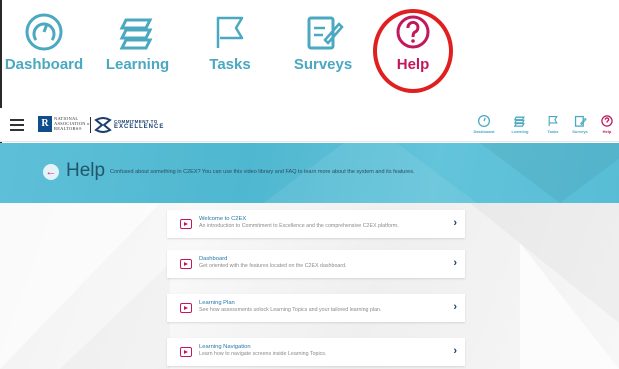 Image resolution: width=619 pixels, height=369 pixels. What do you see at coordinates (520, 131) in the screenshot?
I see `header-nav-label: Learning` at bounding box center [520, 131].